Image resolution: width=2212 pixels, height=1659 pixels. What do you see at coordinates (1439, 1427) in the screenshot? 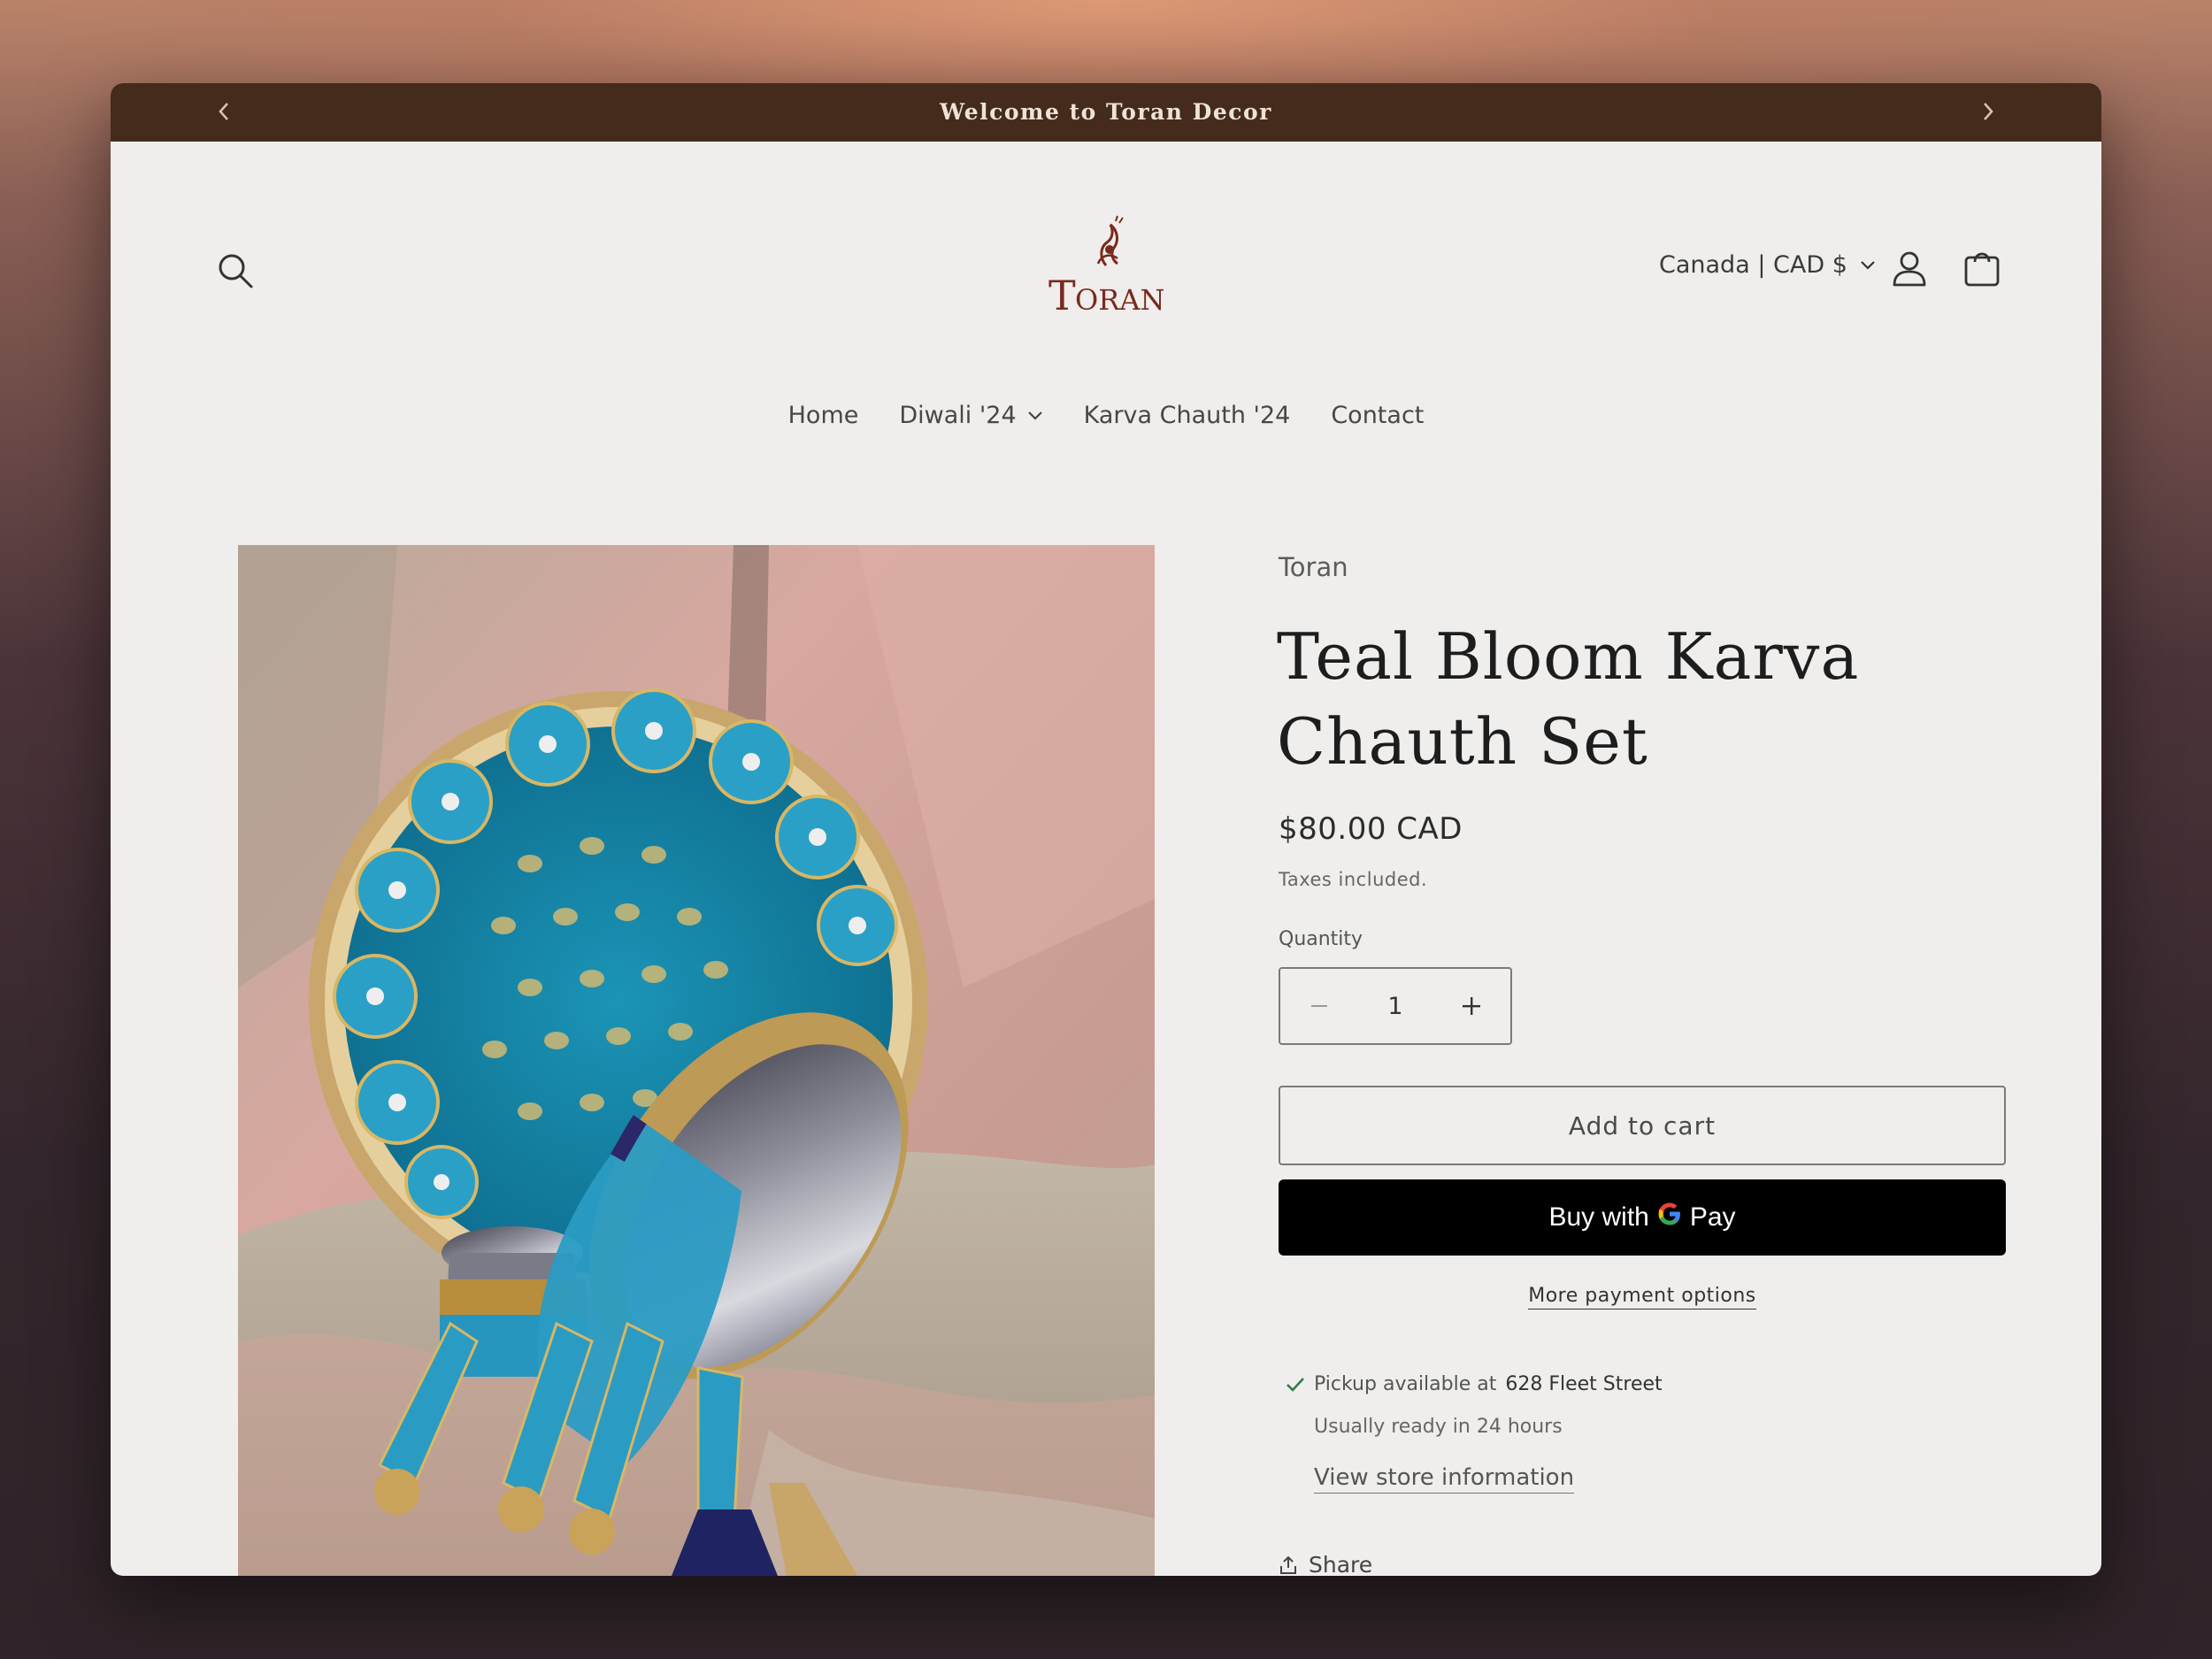
I see `pickup-ready-time: Usually ready in 24 hours` at bounding box center [1439, 1427].